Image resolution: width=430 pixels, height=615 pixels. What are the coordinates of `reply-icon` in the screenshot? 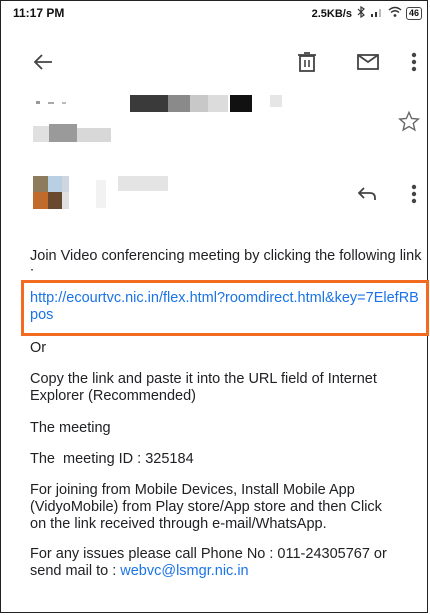 It's located at (366, 193).